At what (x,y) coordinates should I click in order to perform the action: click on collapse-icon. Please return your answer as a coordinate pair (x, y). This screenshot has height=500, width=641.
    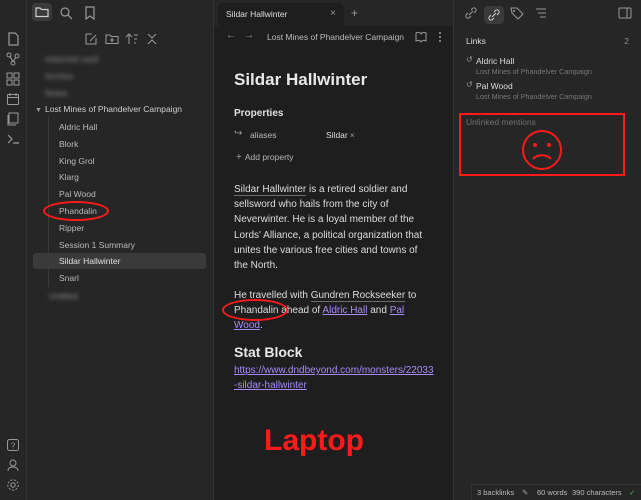
    Looking at the image, I should click on (152, 39).